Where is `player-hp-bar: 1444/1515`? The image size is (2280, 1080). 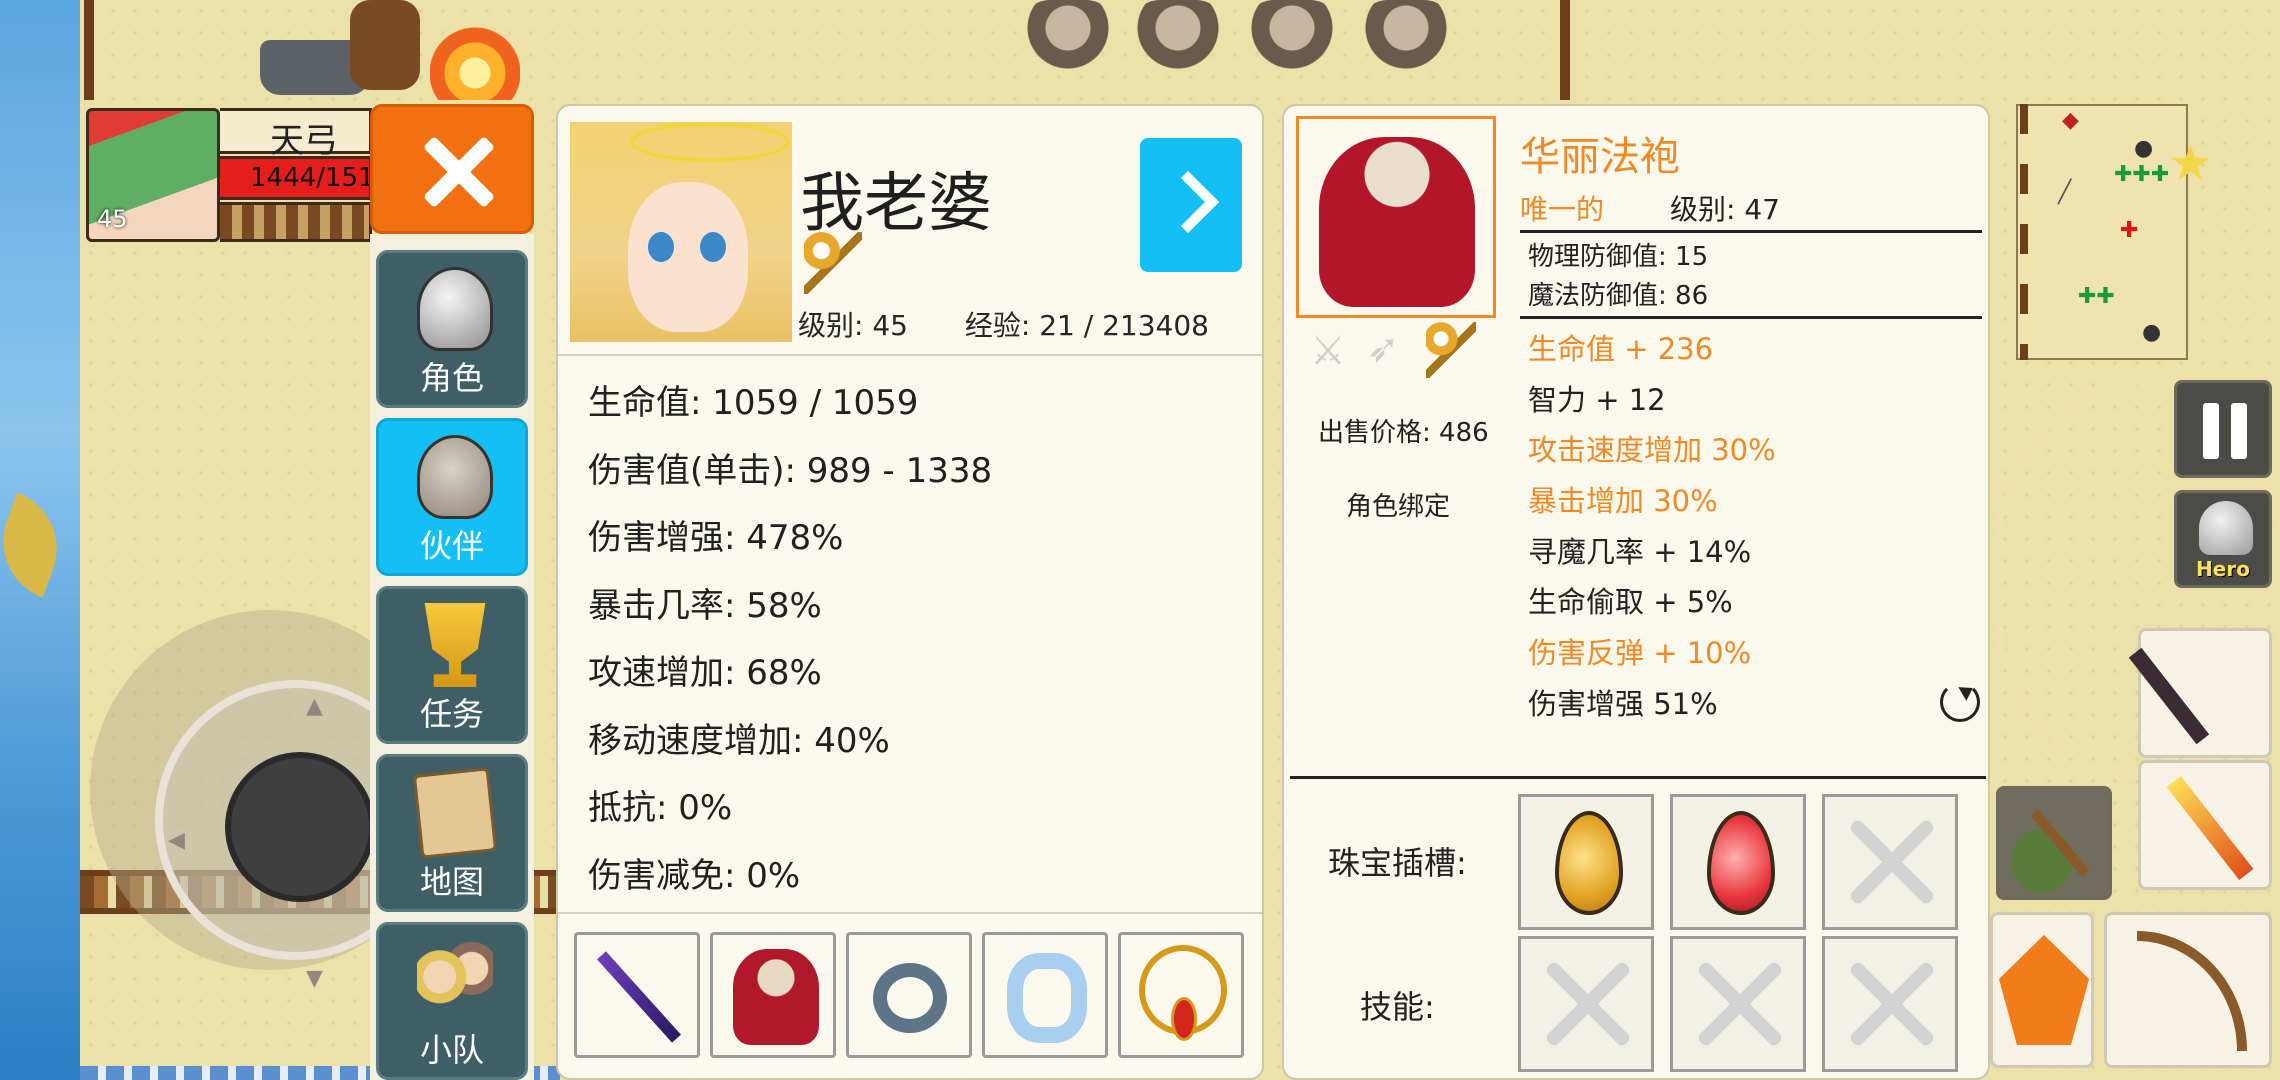 player-hp-bar: 1444/1515 is located at coordinates (296, 178).